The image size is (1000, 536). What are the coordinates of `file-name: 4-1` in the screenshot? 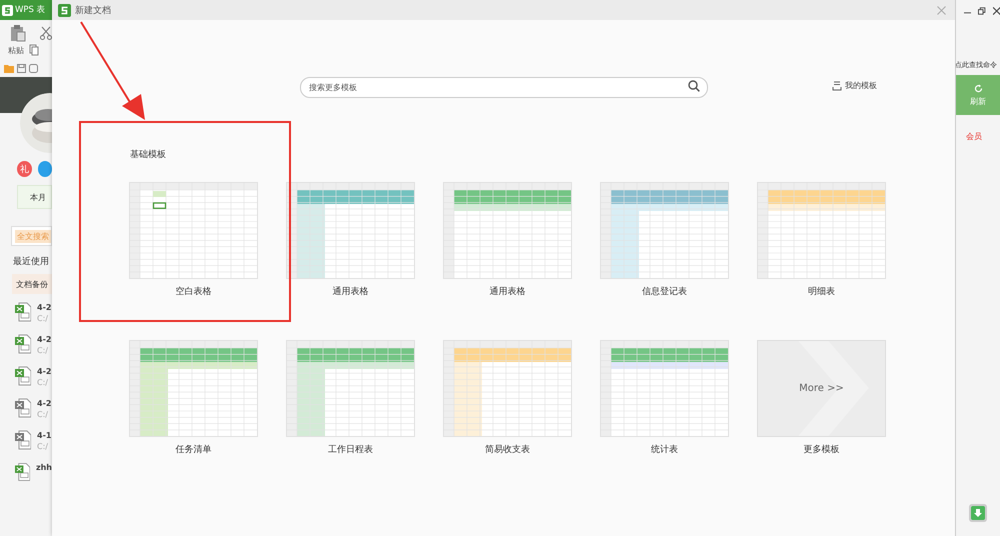 It's located at (44, 435).